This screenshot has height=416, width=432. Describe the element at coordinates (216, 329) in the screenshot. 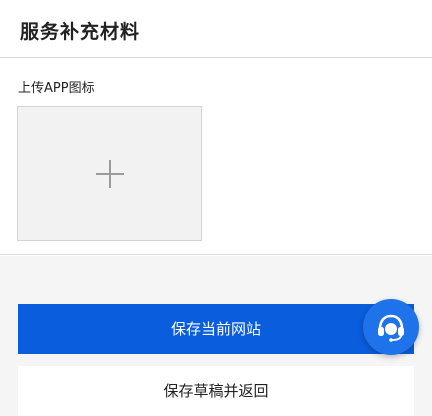

I see `save-current-site-button: 保存当前网站` at that location.